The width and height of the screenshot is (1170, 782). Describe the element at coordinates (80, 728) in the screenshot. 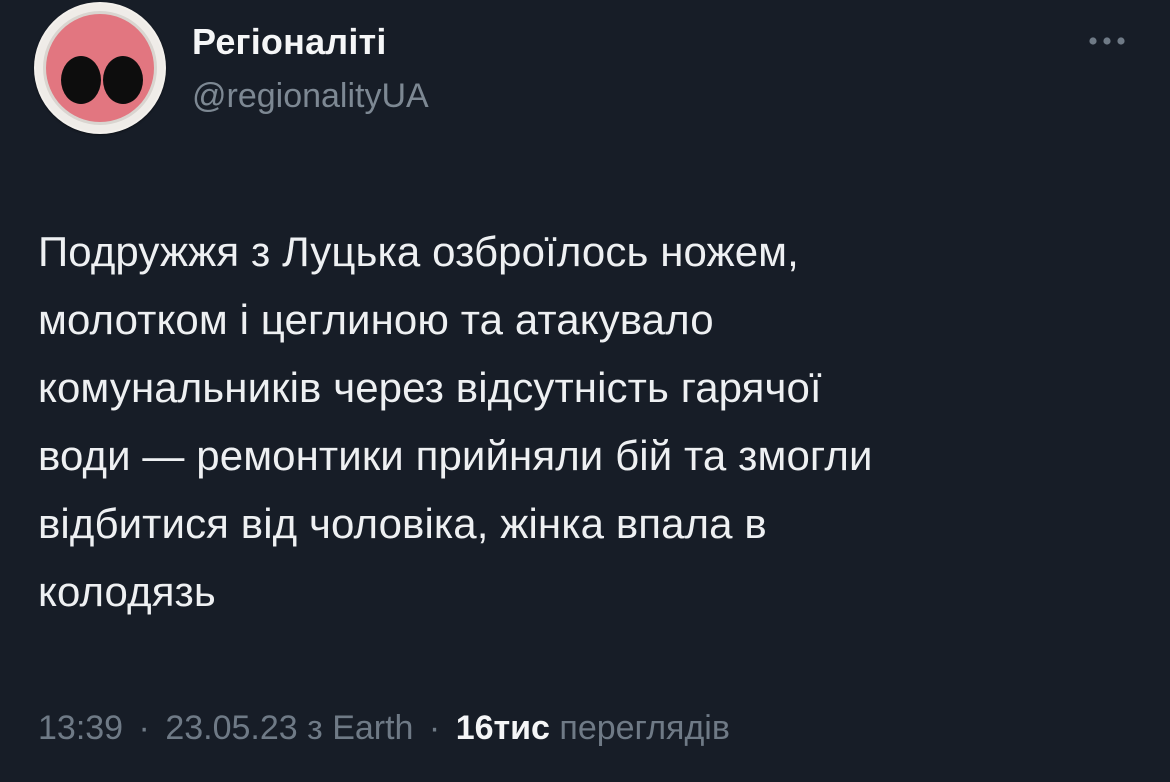

I see `tweet-time: 13:39` at that location.